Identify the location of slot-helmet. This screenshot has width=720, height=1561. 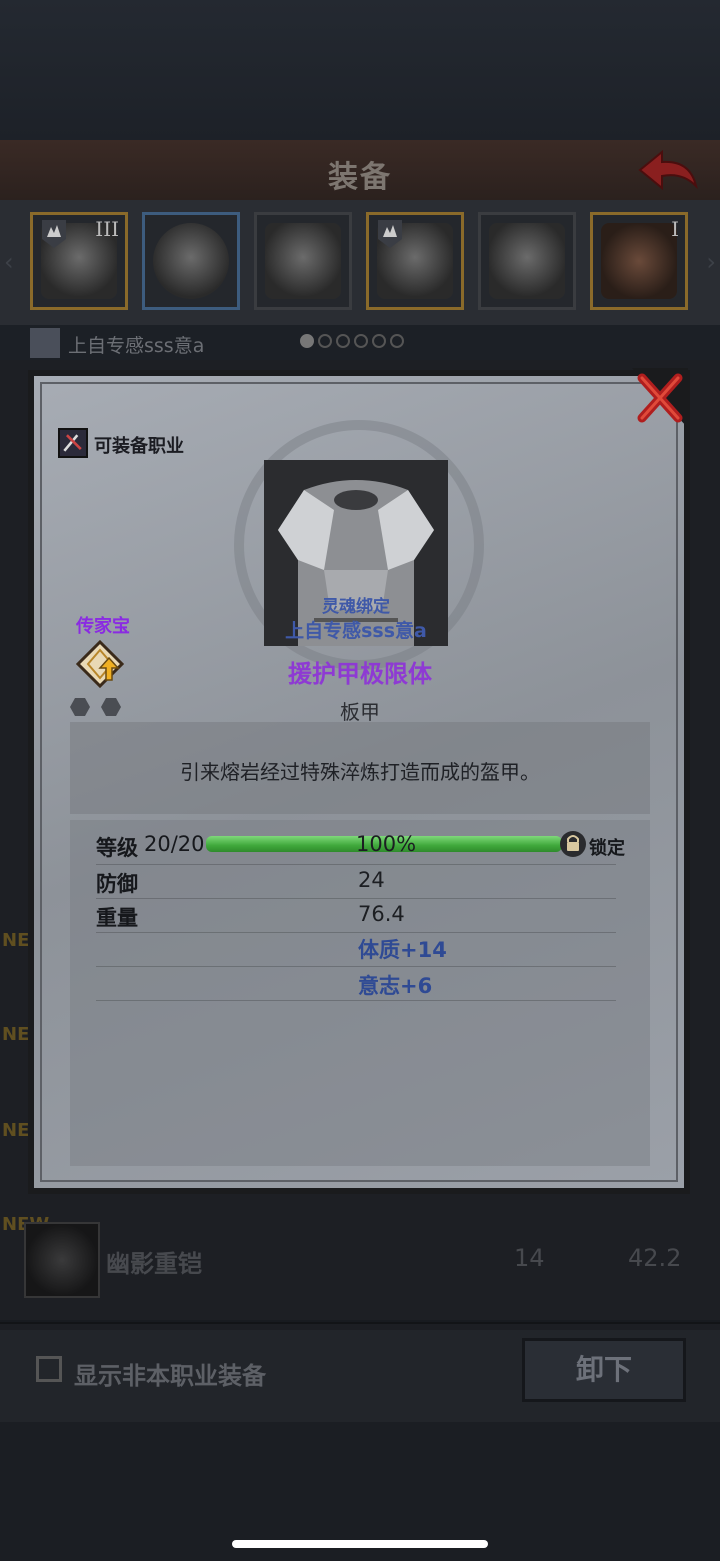
(303, 261).